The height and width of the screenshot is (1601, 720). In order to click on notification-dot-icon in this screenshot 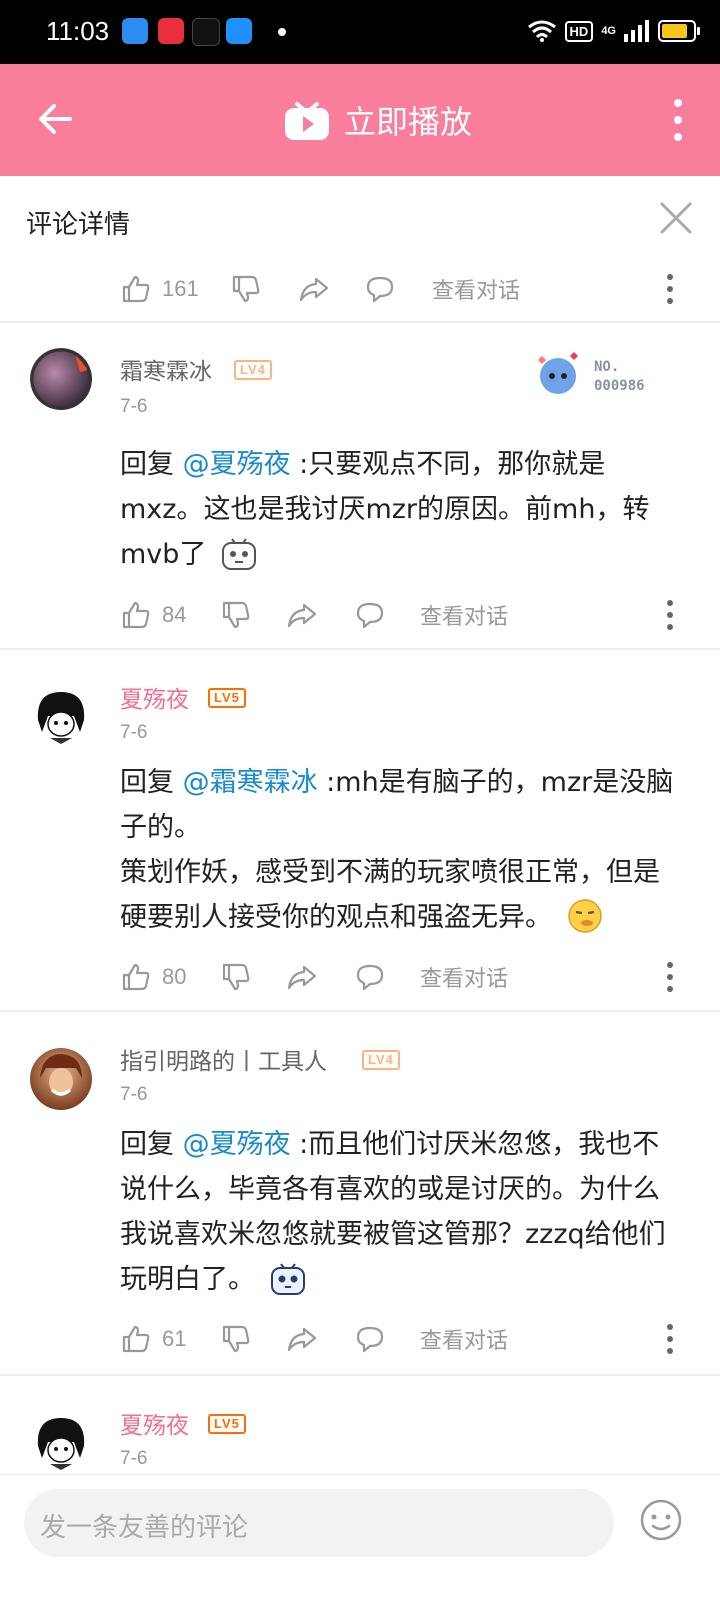, I will do `click(282, 32)`.